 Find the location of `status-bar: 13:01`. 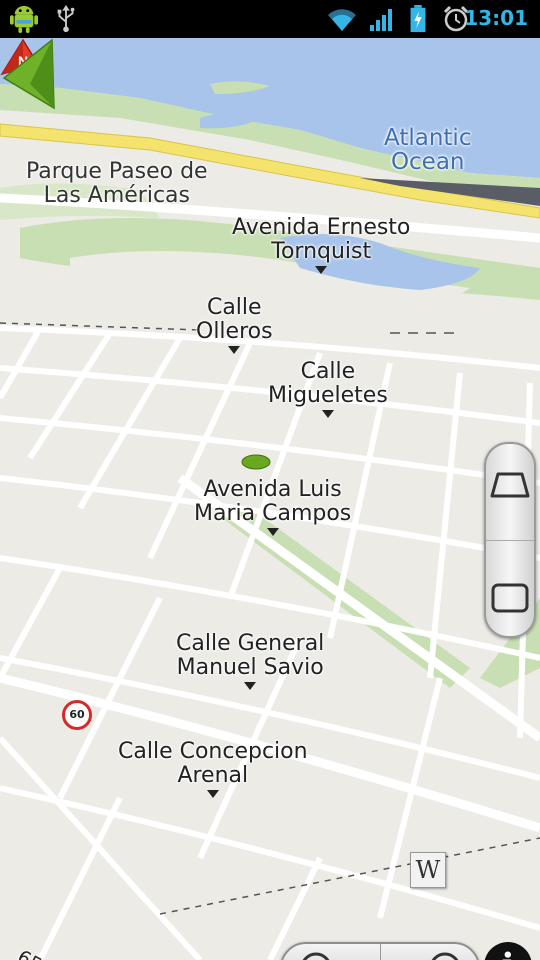

status-bar: 13:01 is located at coordinates (270, 19).